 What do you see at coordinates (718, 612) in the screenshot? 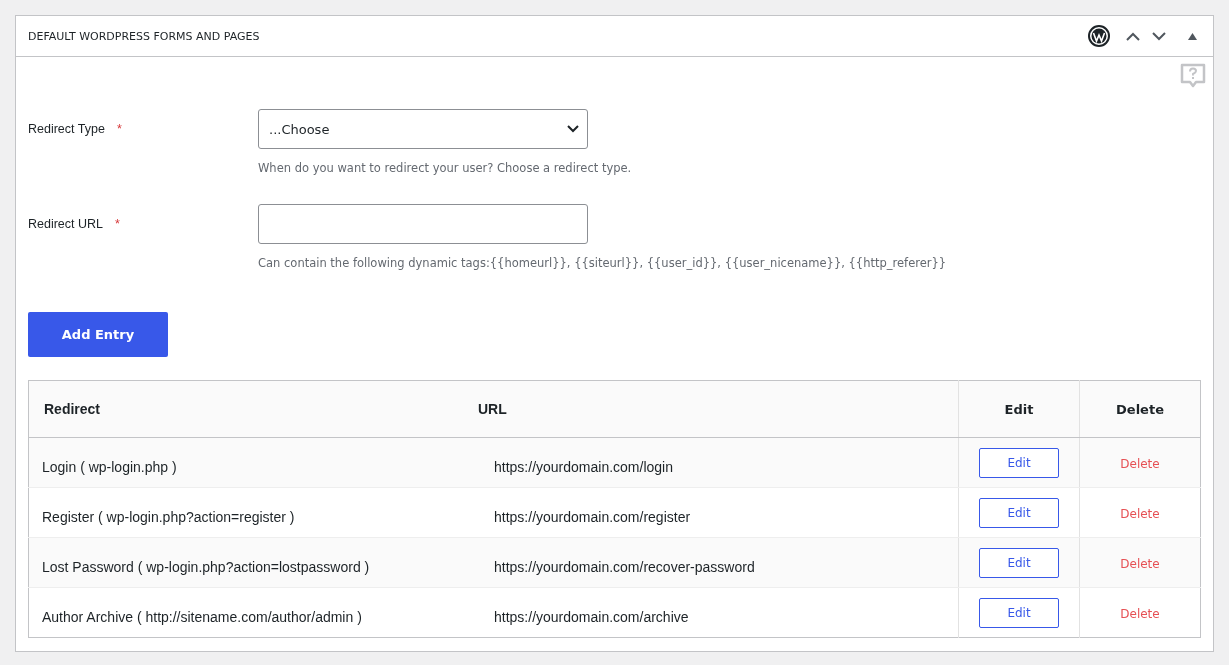
I see `table-cell: https://yourdomain.com/archive` at bounding box center [718, 612].